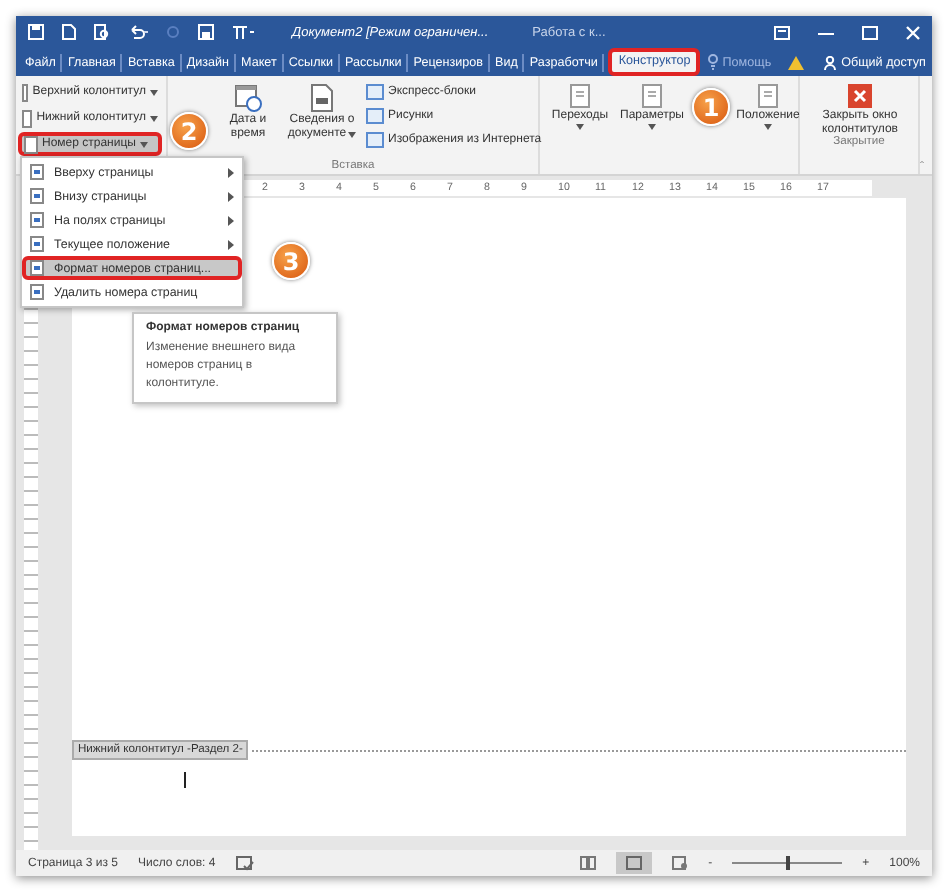  What do you see at coordinates (138, 32) in the screenshot?
I see `undo-icon` at bounding box center [138, 32].